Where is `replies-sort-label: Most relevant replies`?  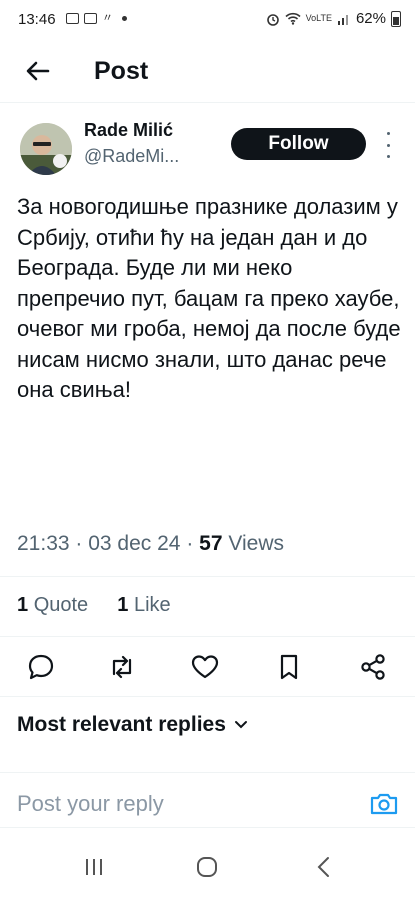
replies-sort-label: Most relevant replies is located at coordinates (121, 724).